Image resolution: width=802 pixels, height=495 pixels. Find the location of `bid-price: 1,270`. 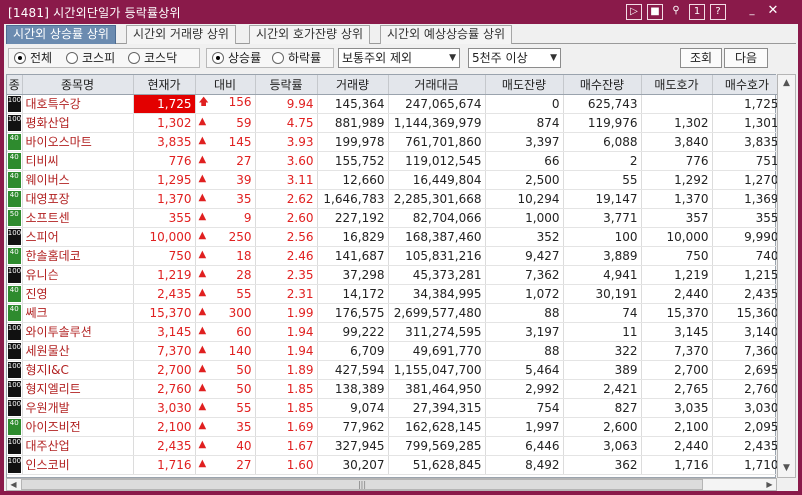

bid-price: 1,270 is located at coordinates (747, 180).